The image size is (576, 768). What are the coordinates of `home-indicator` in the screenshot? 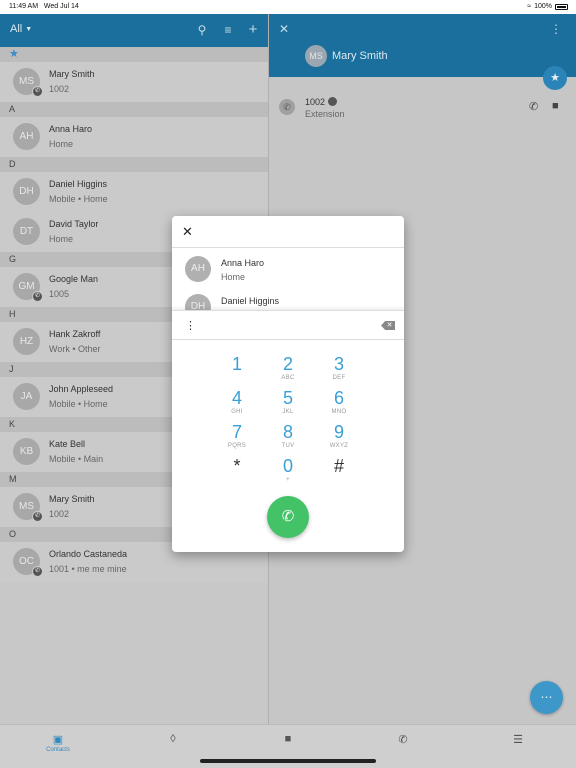 It's located at (288, 761).